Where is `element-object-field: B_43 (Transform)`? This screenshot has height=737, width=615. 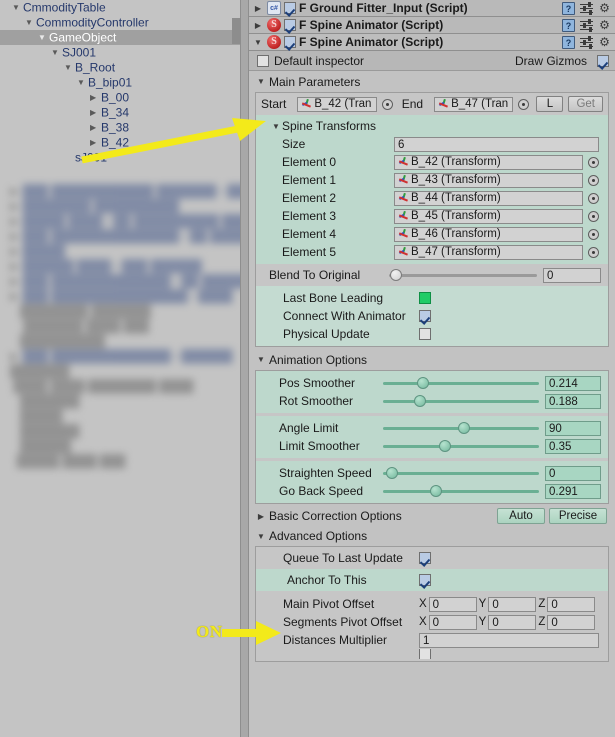
element-object-field: B_43 (Transform) is located at coordinates (488, 180).